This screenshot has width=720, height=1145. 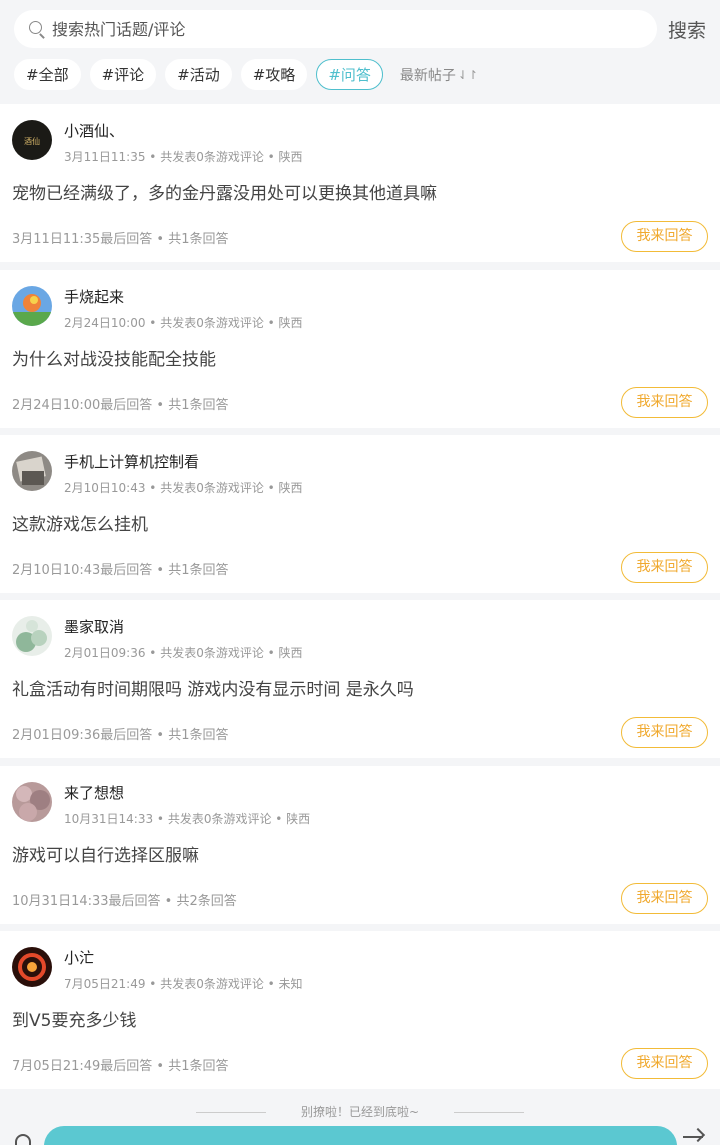 What do you see at coordinates (120, 1066) in the screenshot?
I see `answer-info: 7月05日21:49最后回答 • 共1条回答` at bounding box center [120, 1066].